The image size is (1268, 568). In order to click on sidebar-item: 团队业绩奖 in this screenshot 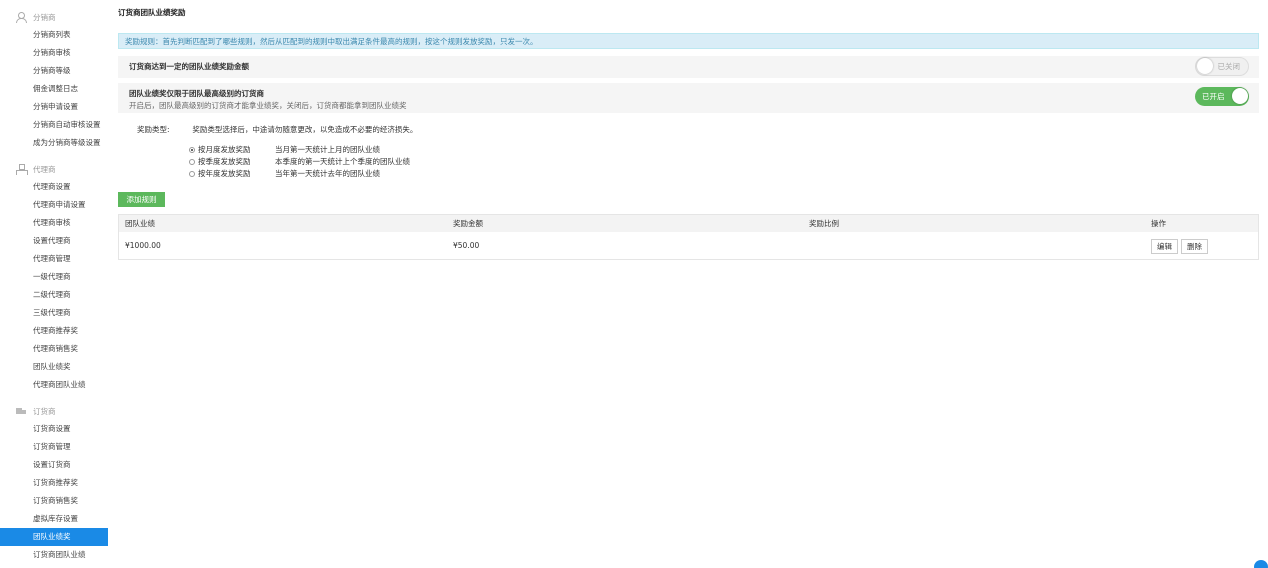, I will do `click(54, 367)`.